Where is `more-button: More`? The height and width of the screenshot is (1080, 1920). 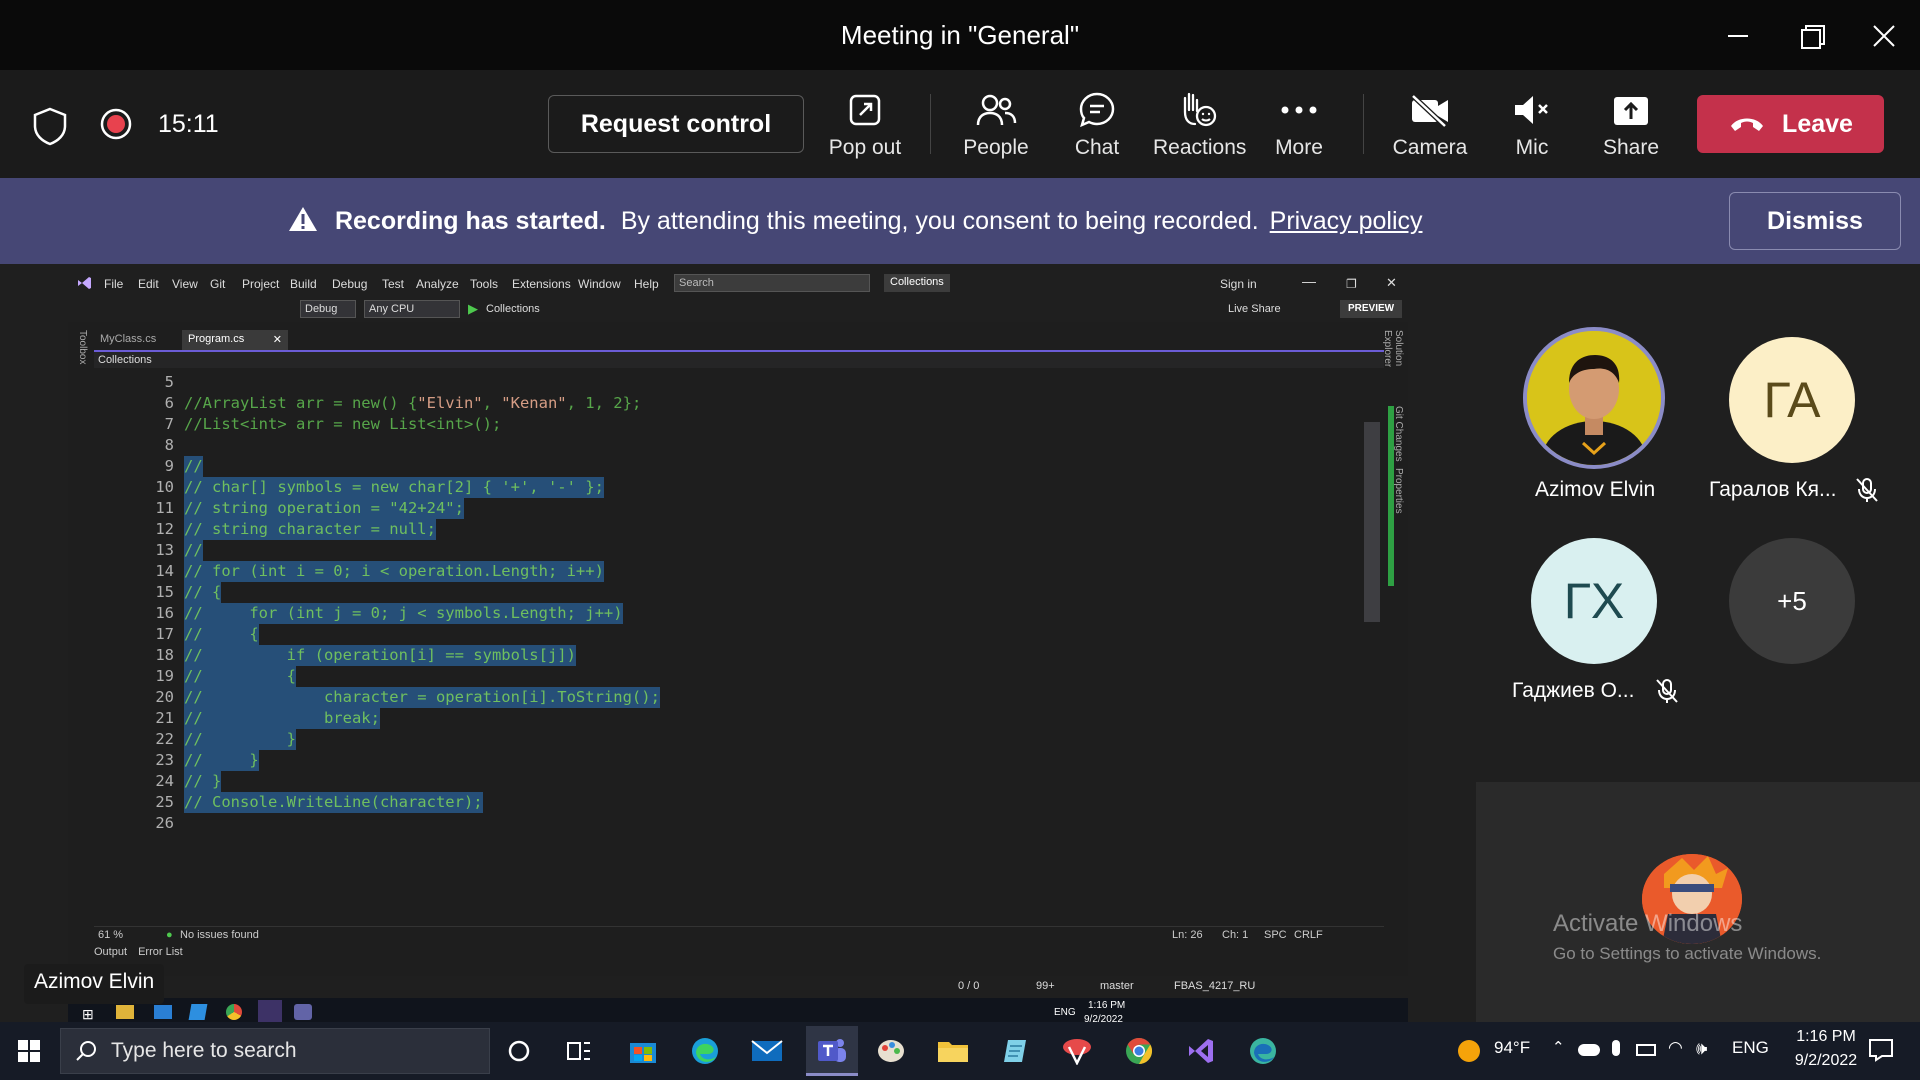 more-button: More is located at coordinates (1299, 124).